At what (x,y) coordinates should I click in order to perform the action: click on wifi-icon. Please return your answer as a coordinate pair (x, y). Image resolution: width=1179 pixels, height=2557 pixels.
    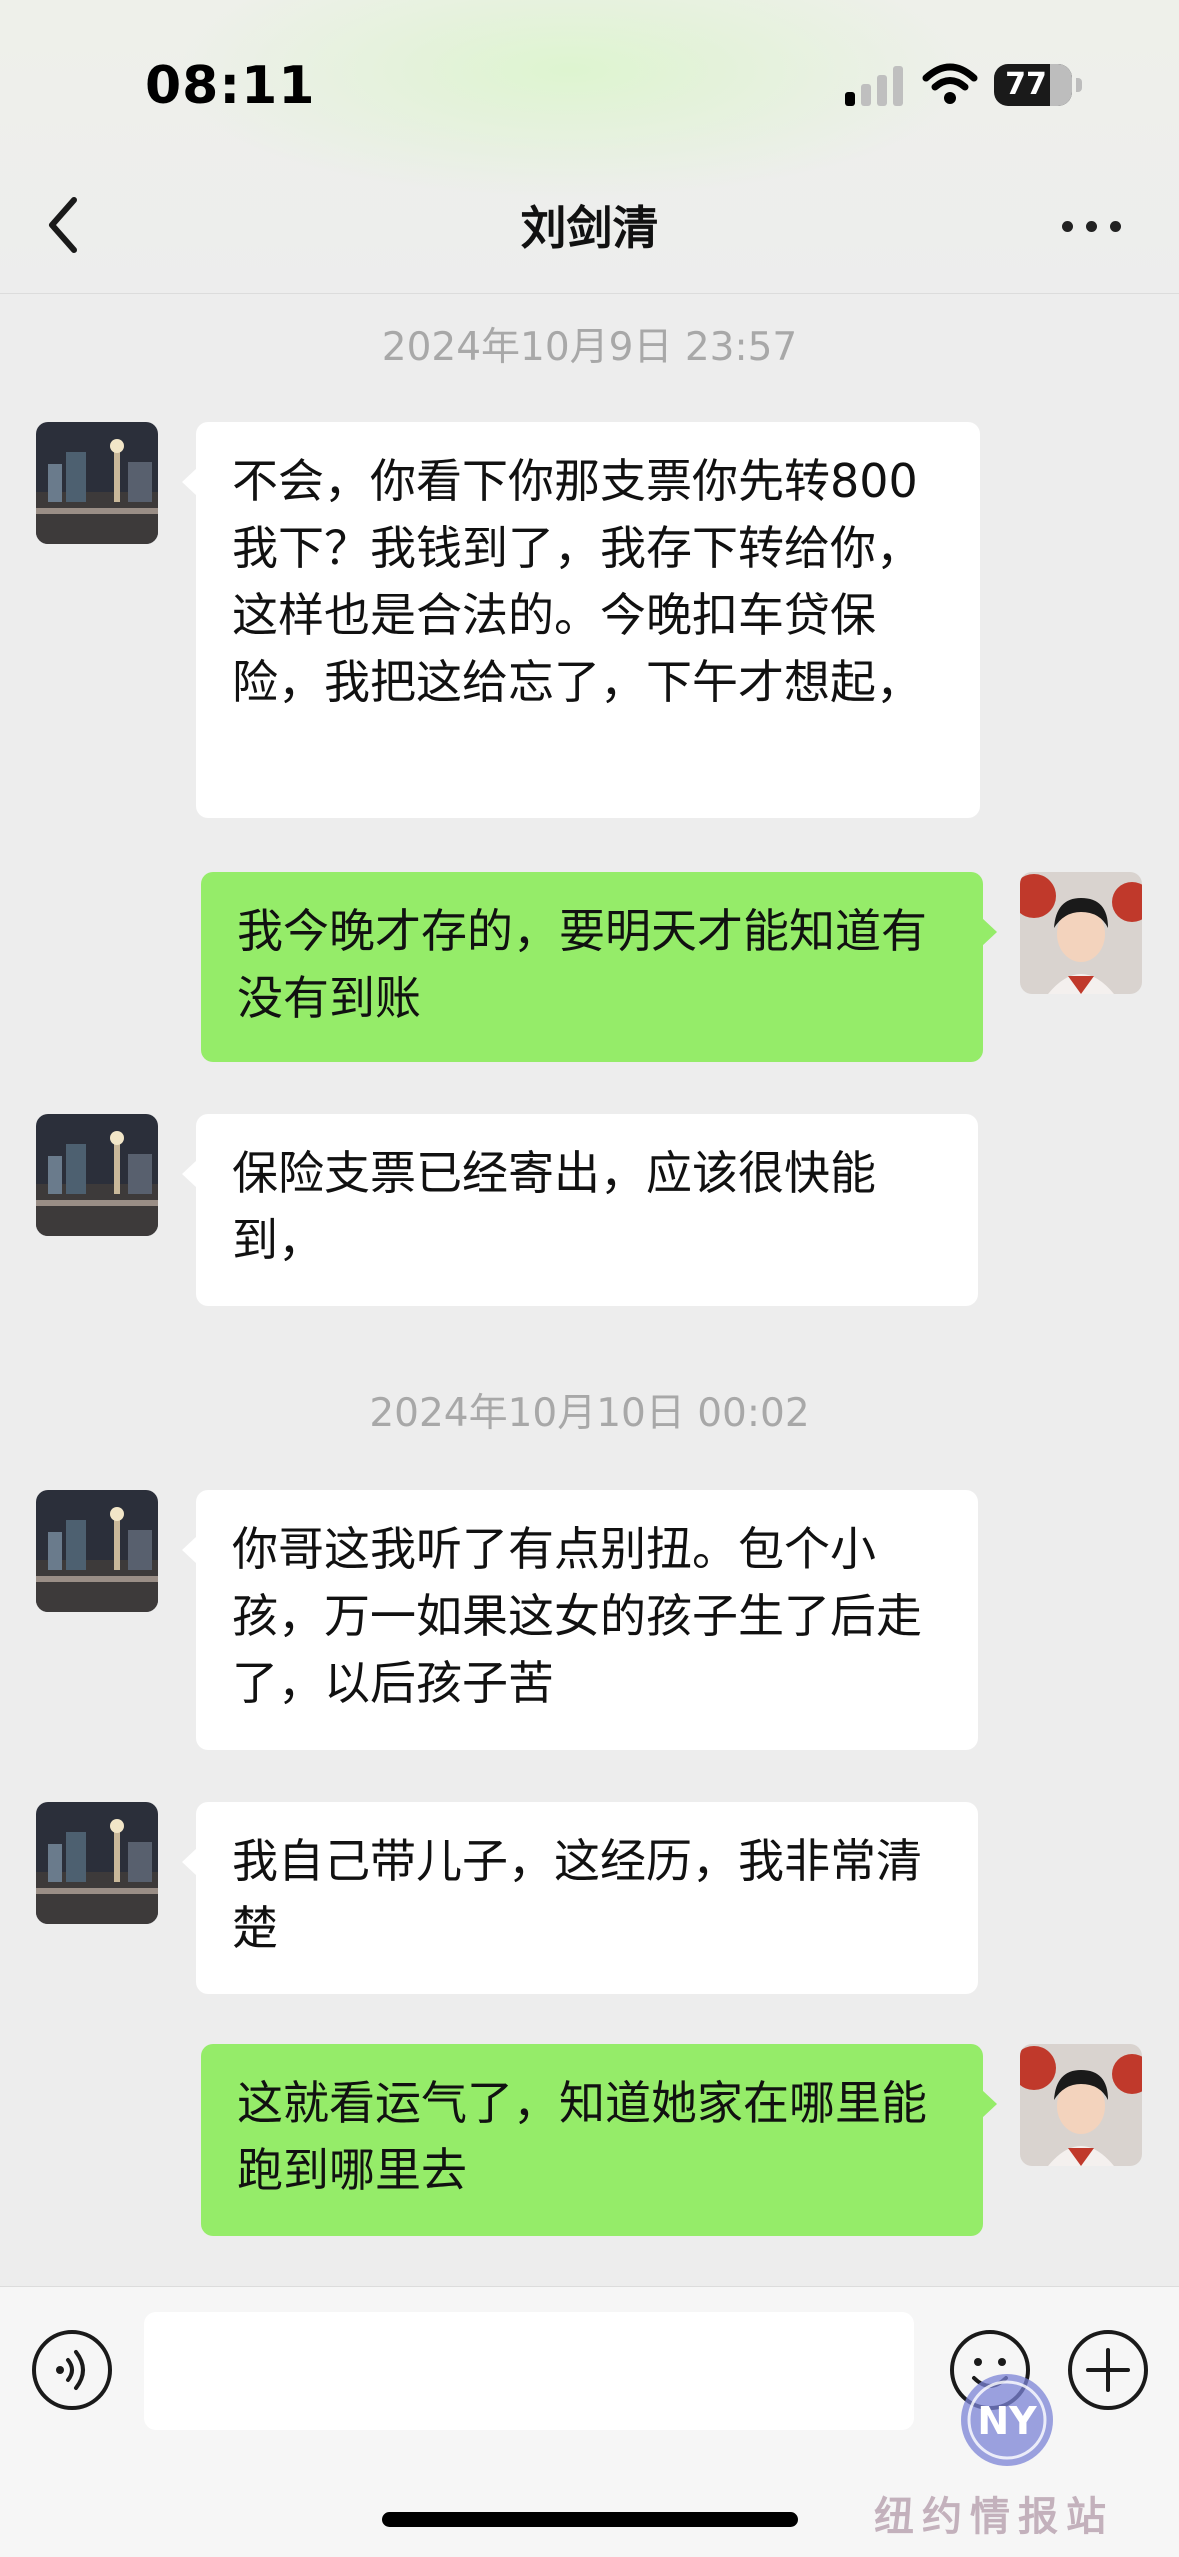
    Looking at the image, I should click on (950, 83).